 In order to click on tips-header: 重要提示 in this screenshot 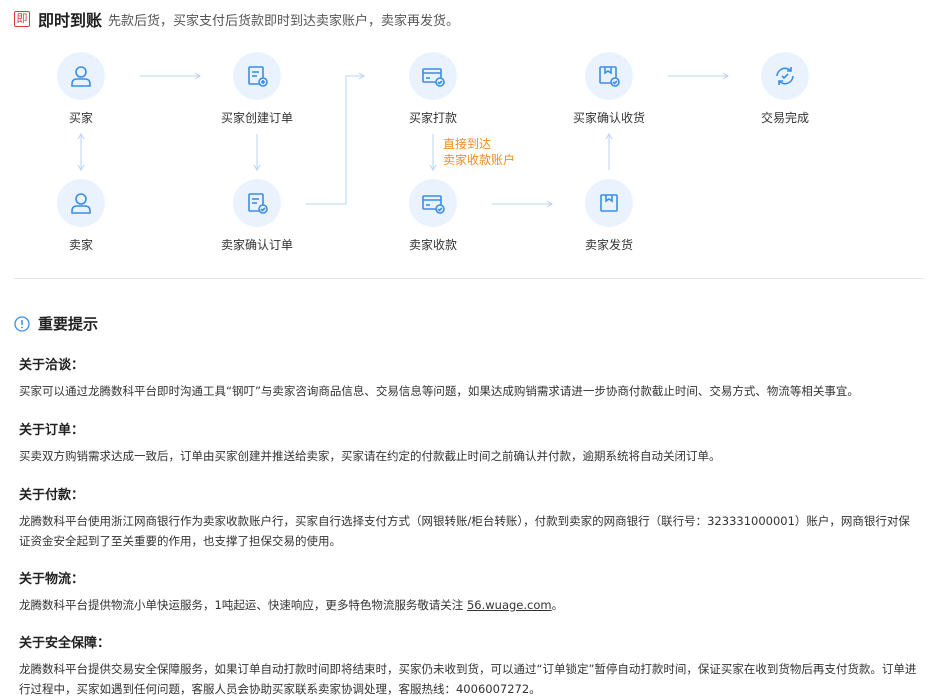, I will do `click(56, 323)`.